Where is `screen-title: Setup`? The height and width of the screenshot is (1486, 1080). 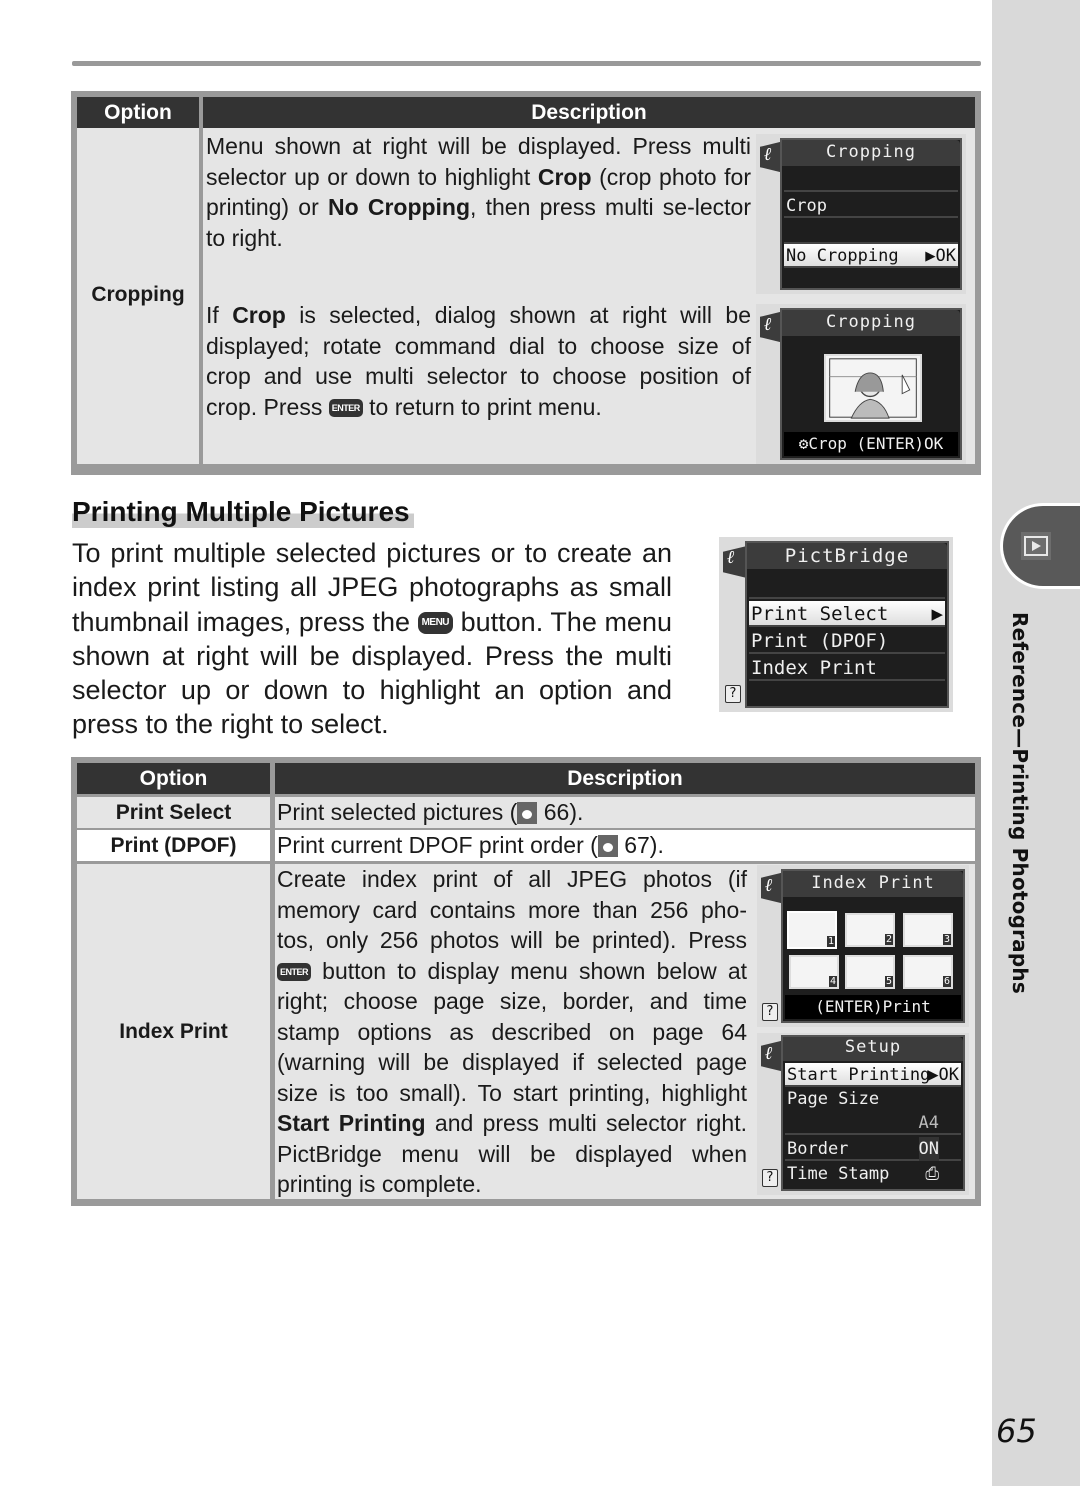
screen-title: Setup is located at coordinates (873, 1047).